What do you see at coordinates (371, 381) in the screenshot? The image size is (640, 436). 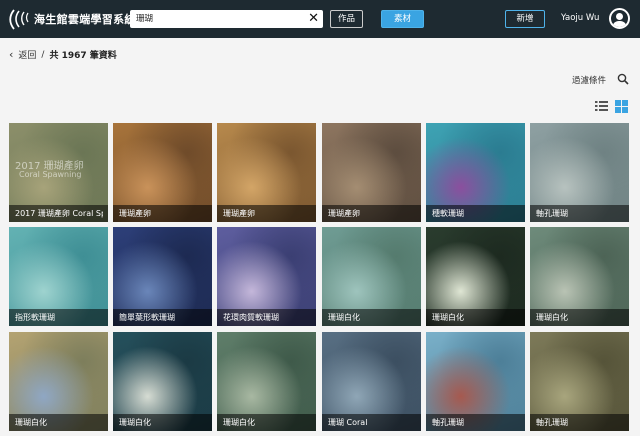 I see `media-tile: 珊瑚 Coral` at bounding box center [371, 381].